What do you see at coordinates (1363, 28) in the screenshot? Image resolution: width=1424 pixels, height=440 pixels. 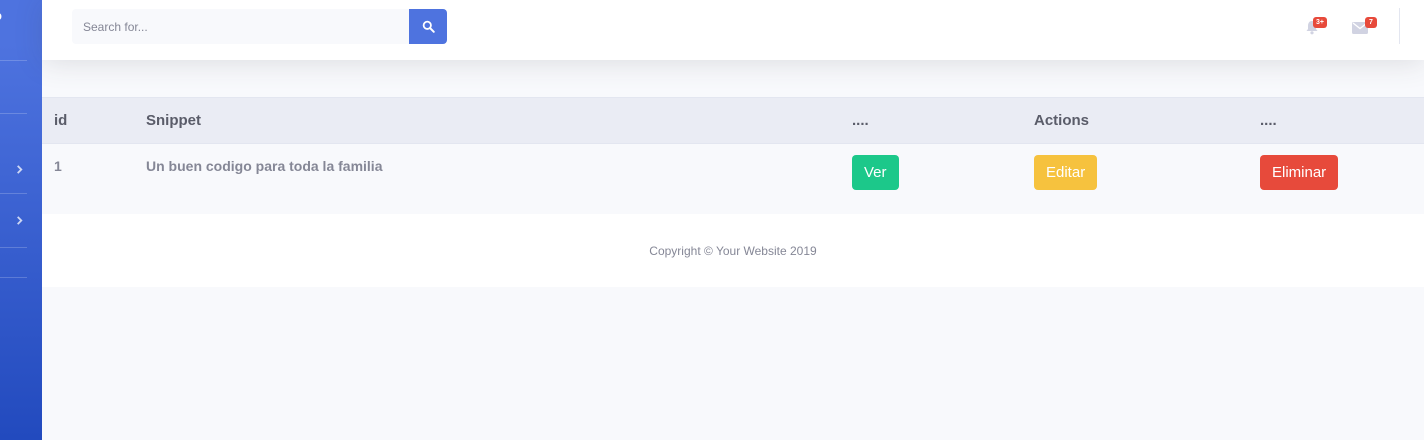 I see `messages-dropdown: 7` at bounding box center [1363, 28].